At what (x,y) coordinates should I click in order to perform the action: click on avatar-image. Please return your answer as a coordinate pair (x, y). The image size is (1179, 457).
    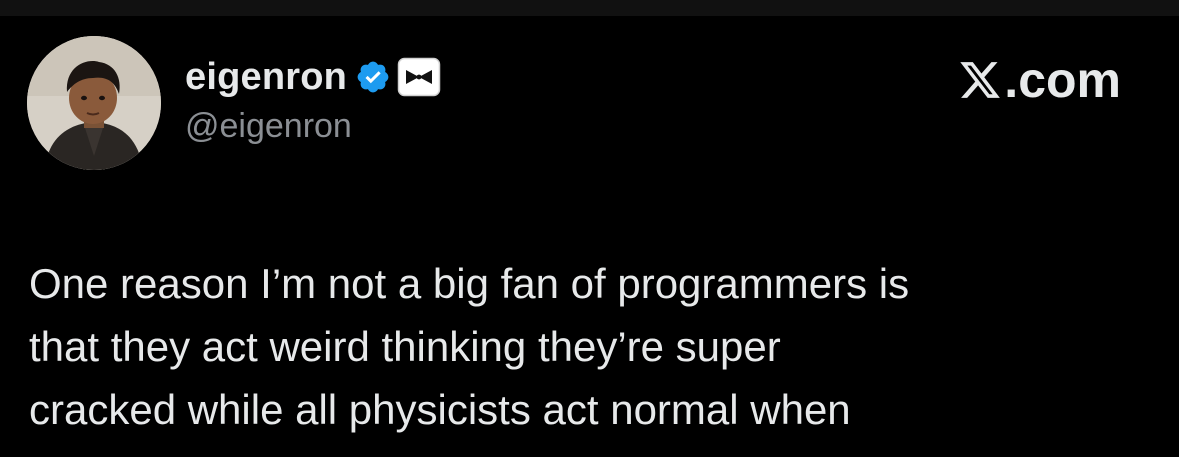
    Looking at the image, I should click on (94, 103).